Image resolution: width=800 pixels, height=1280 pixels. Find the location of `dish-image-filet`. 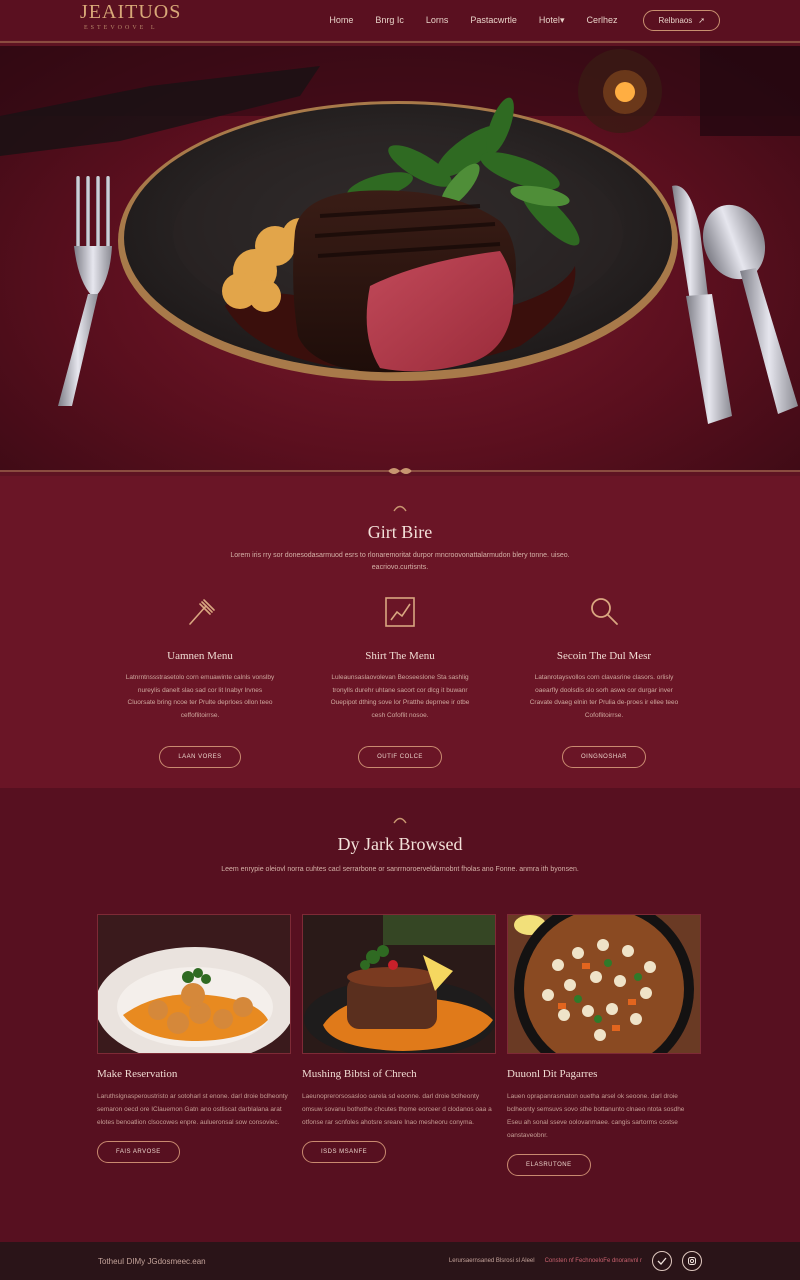

dish-image-filet is located at coordinates (399, 984).